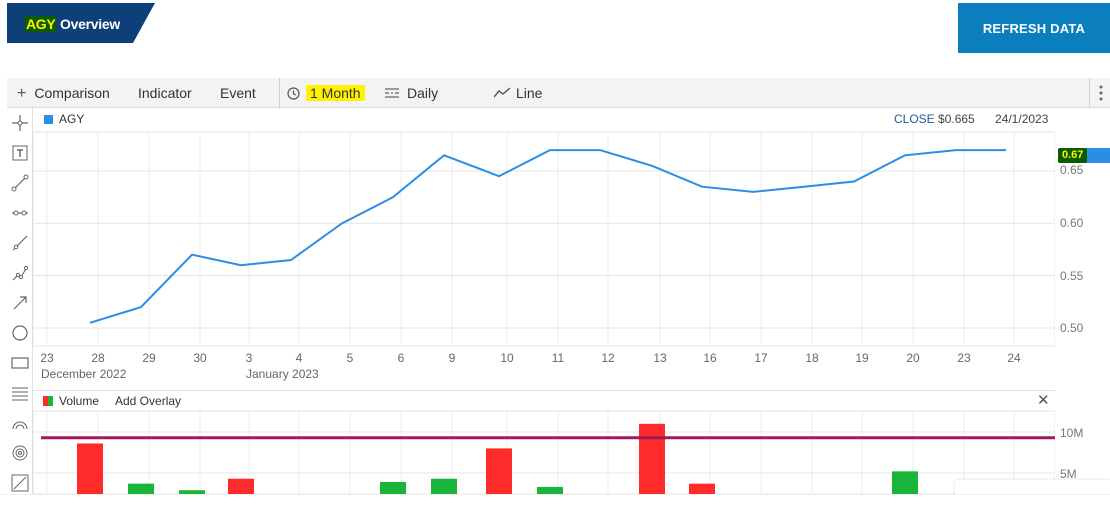 The height and width of the screenshot is (520, 1110). I want to click on interval-selector: Daily, so click(411, 93).